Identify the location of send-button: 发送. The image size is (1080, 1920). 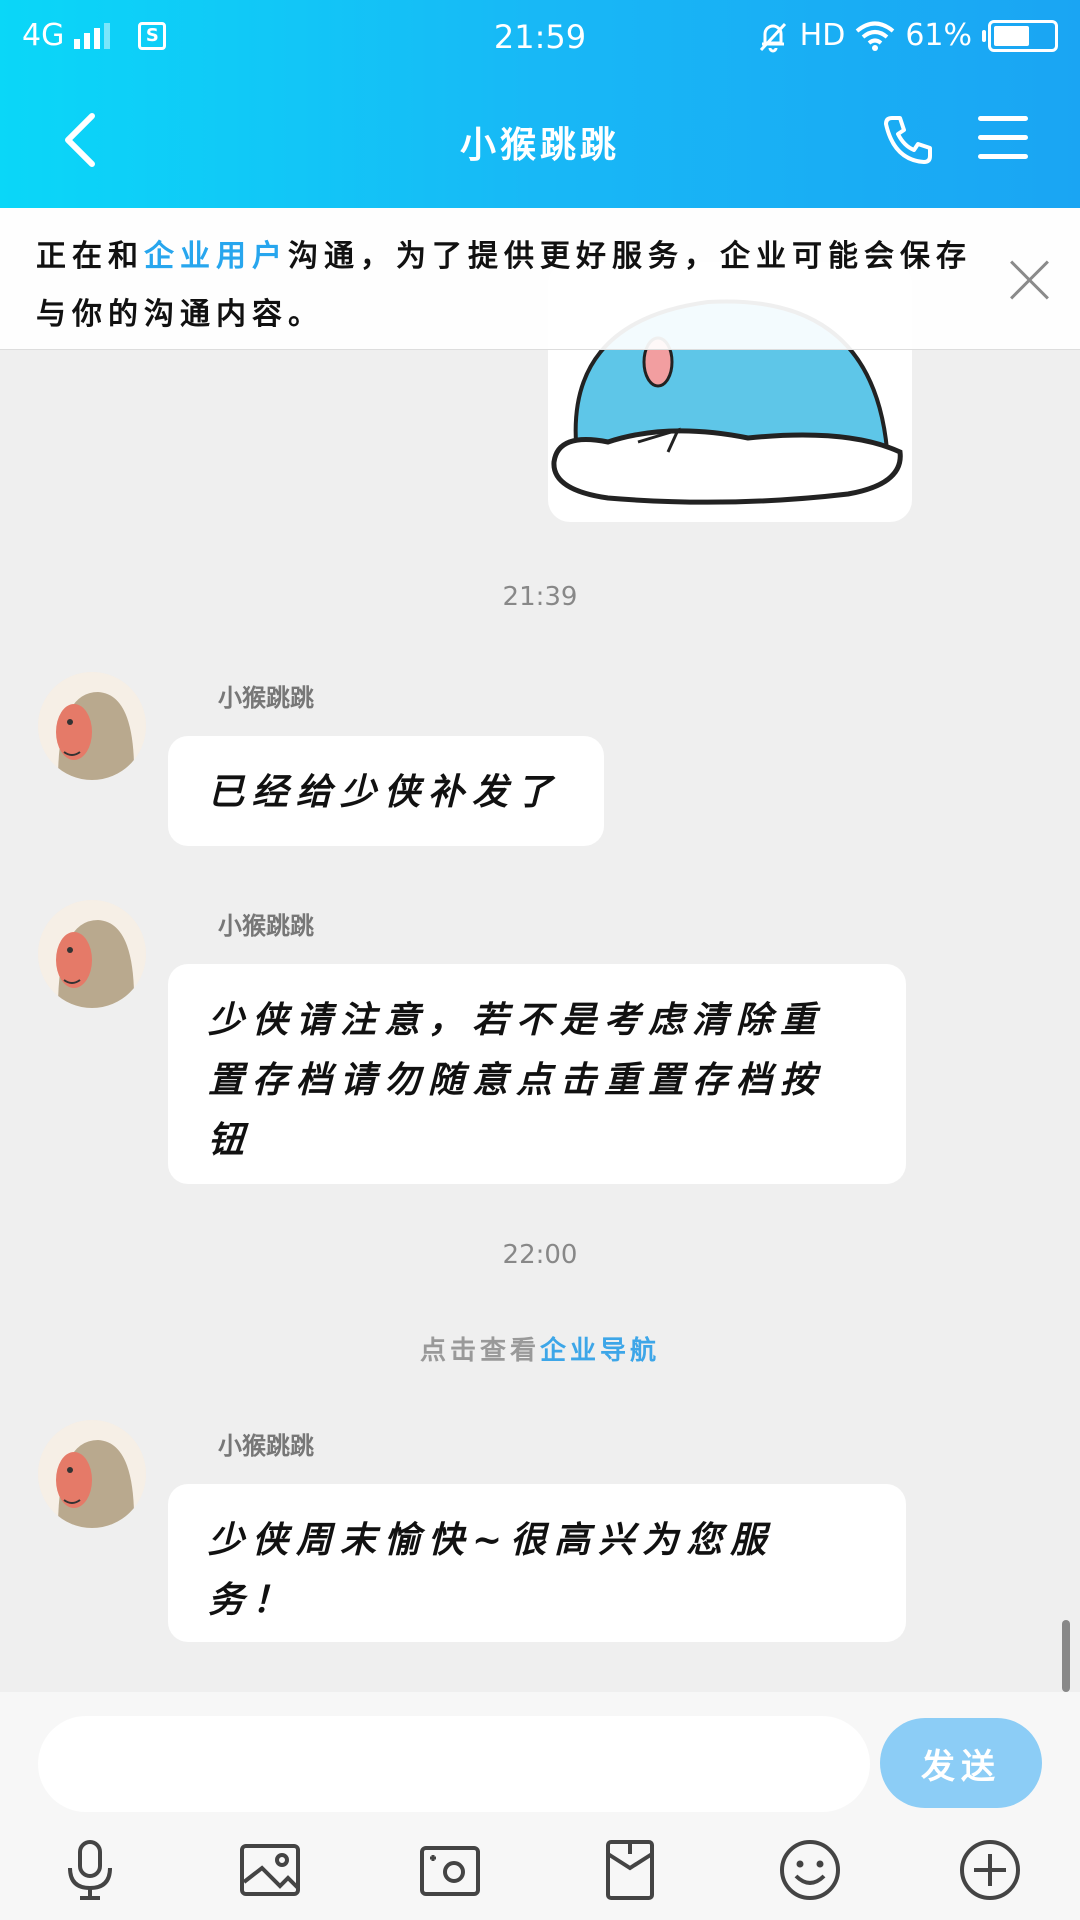
(961, 1763).